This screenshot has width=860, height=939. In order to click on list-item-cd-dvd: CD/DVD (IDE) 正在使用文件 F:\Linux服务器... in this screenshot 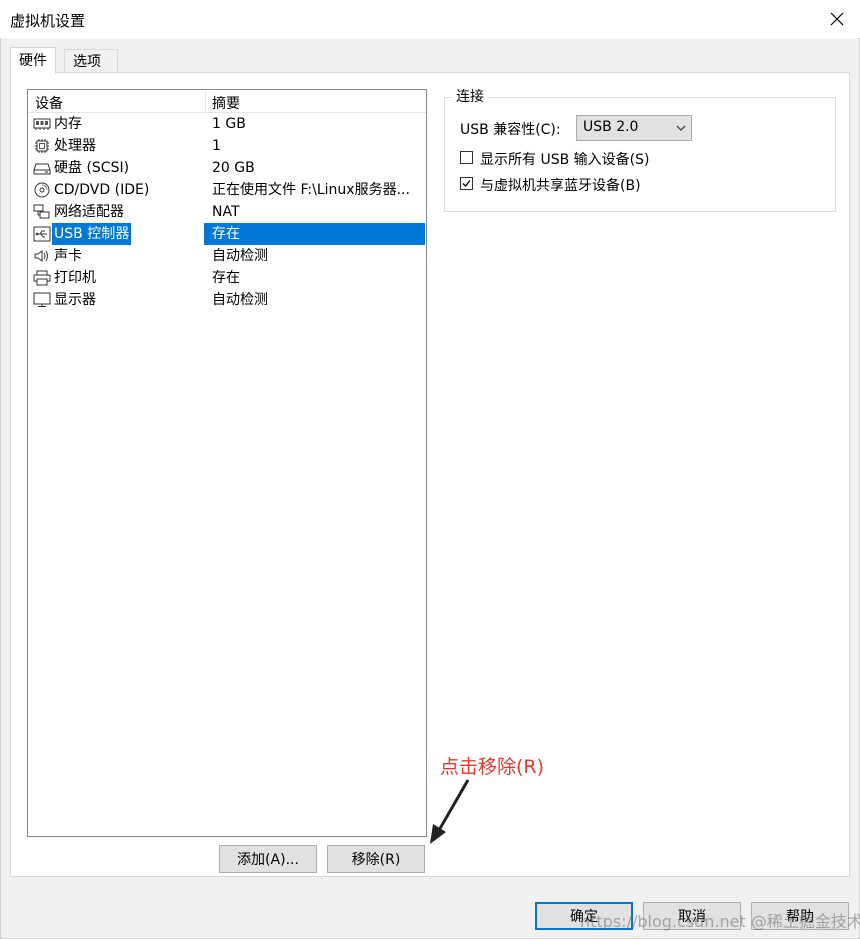, I will do `click(227, 190)`.